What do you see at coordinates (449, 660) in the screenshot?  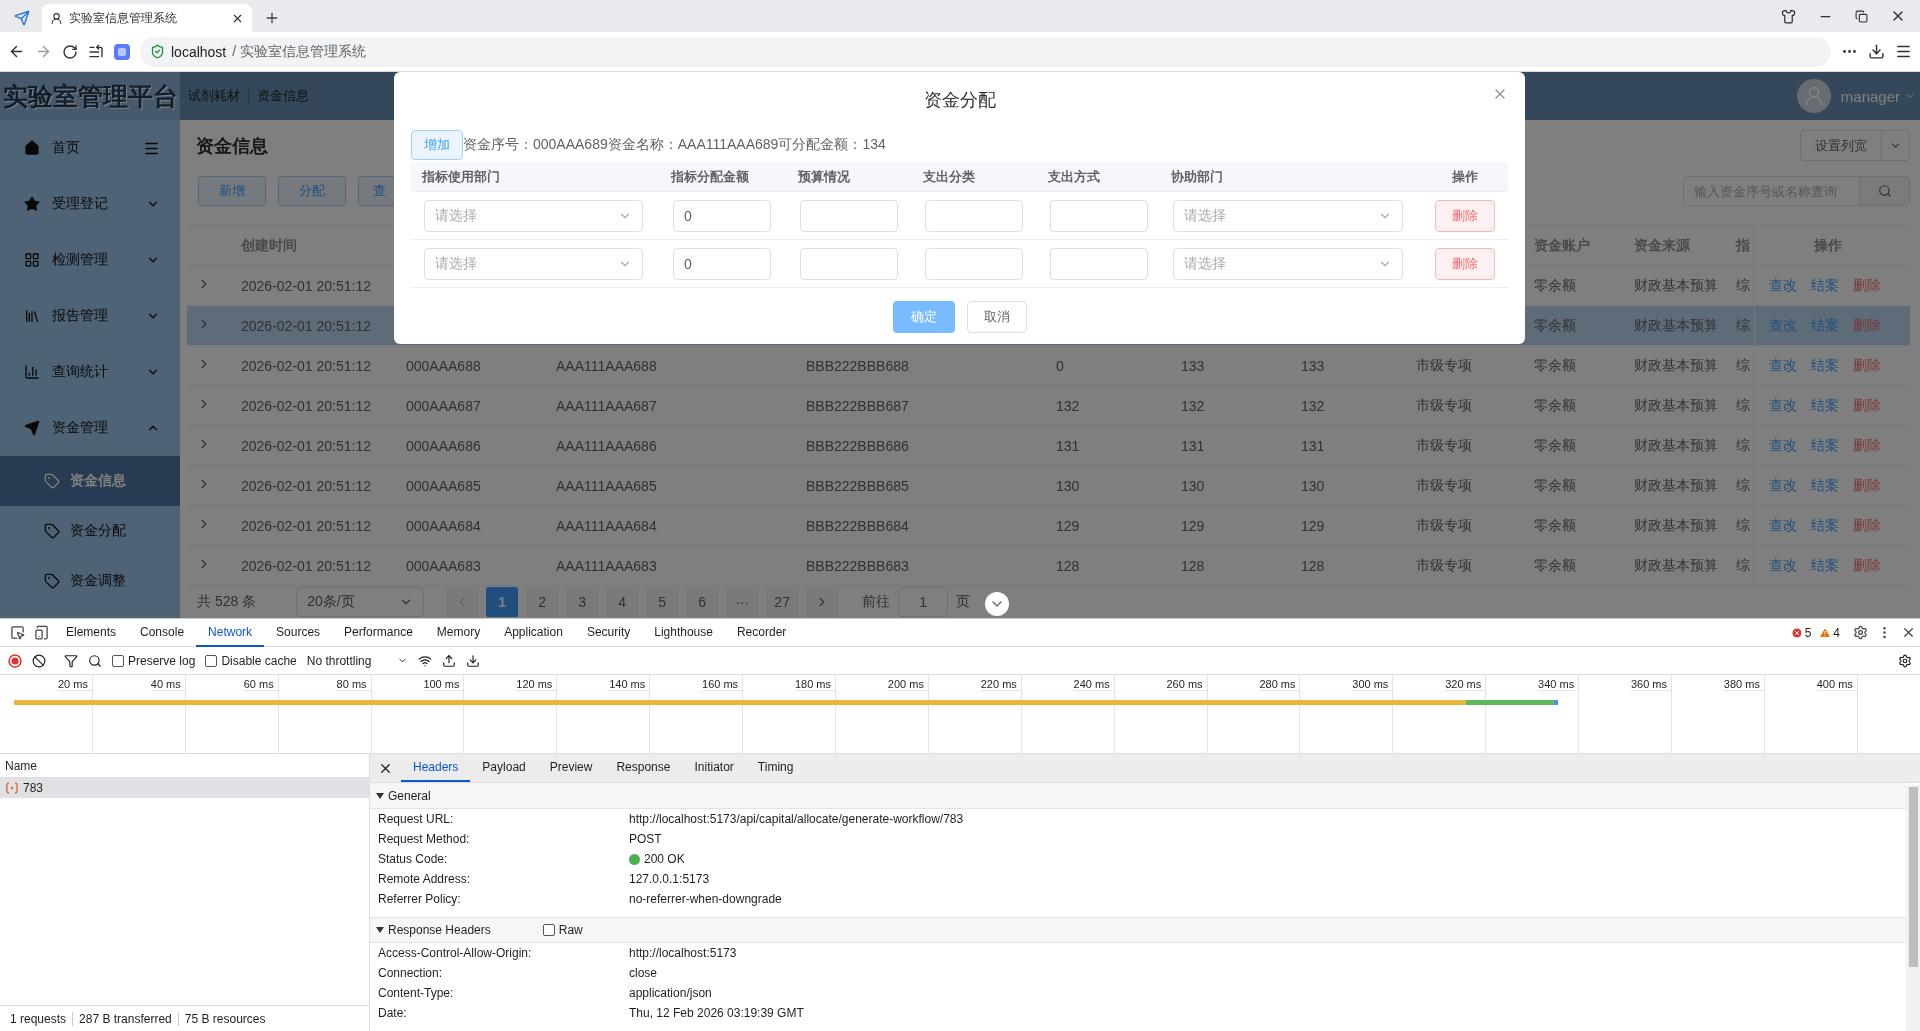 I see `import-icon` at bounding box center [449, 660].